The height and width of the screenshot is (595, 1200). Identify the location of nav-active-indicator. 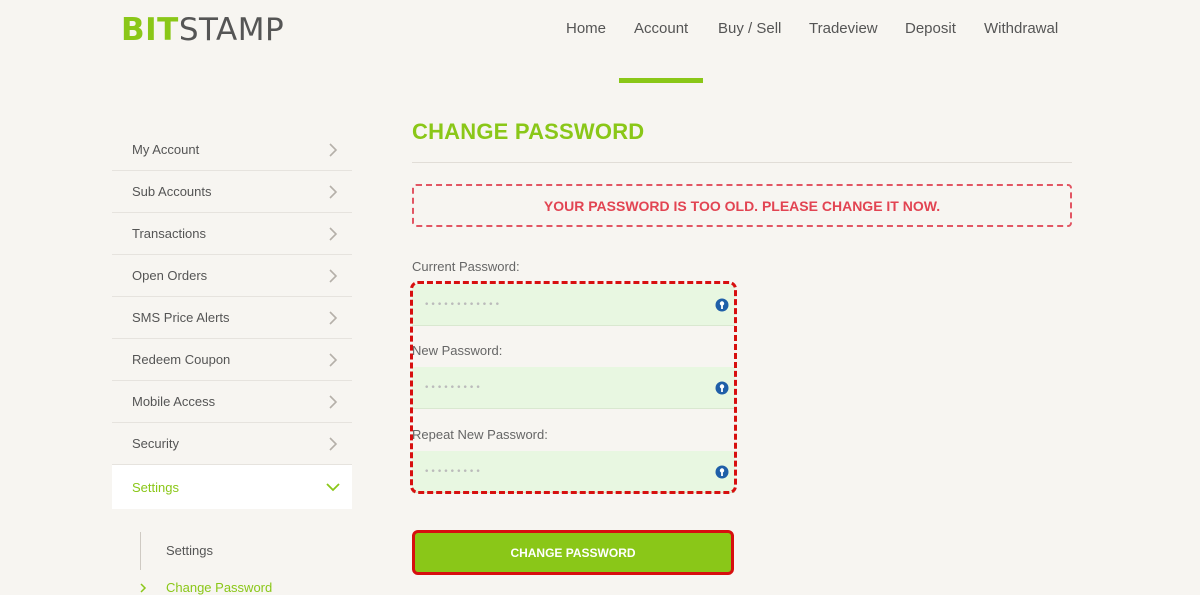
(661, 80).